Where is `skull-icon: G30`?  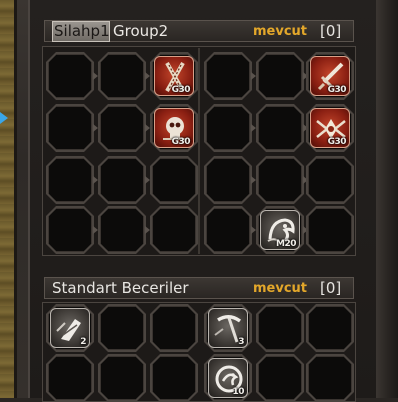 skull-icon: G30 is located at coordinates (174, 128).